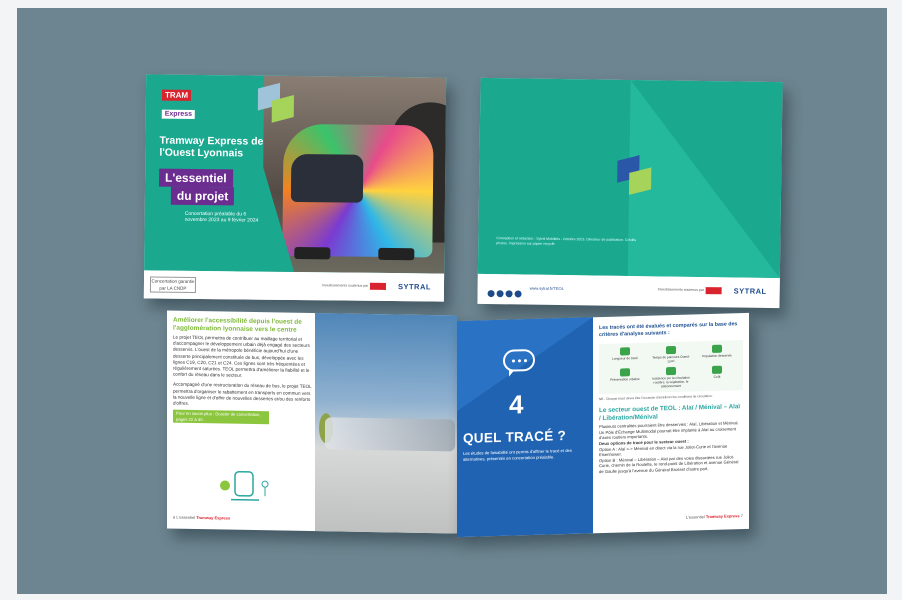 Image resolution: width=902 pixels, height=600 pixels. What do you see at coordinates (378, 286) in the screenshot?
I see `red-logo` at bounding box center [378, 286].